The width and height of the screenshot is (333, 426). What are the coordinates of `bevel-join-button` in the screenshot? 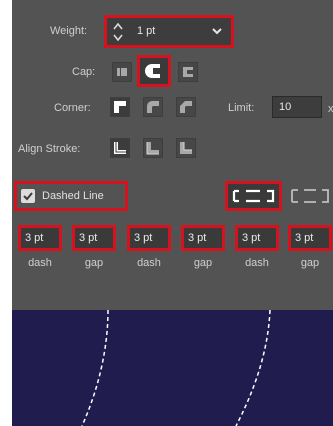 It's located at (186, 107).